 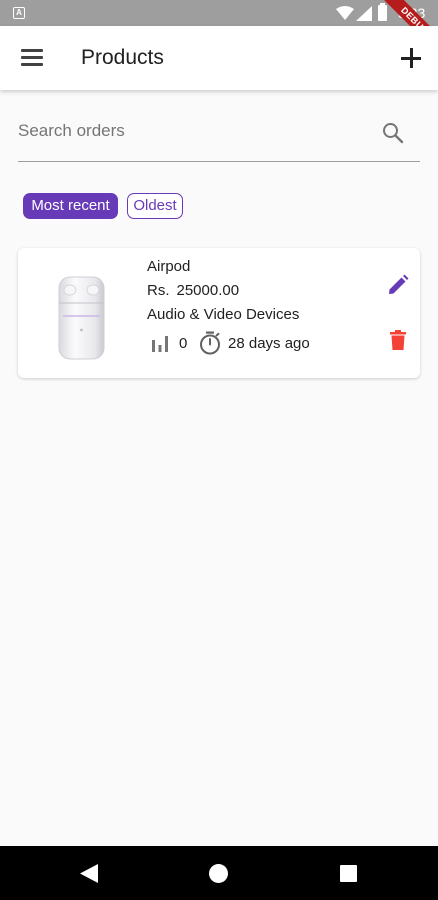 What do you see at coordinates (70, 206) in the screenshot?
I see `sort-chip-most-recent: Most recent` at bounding box center [70, 206].